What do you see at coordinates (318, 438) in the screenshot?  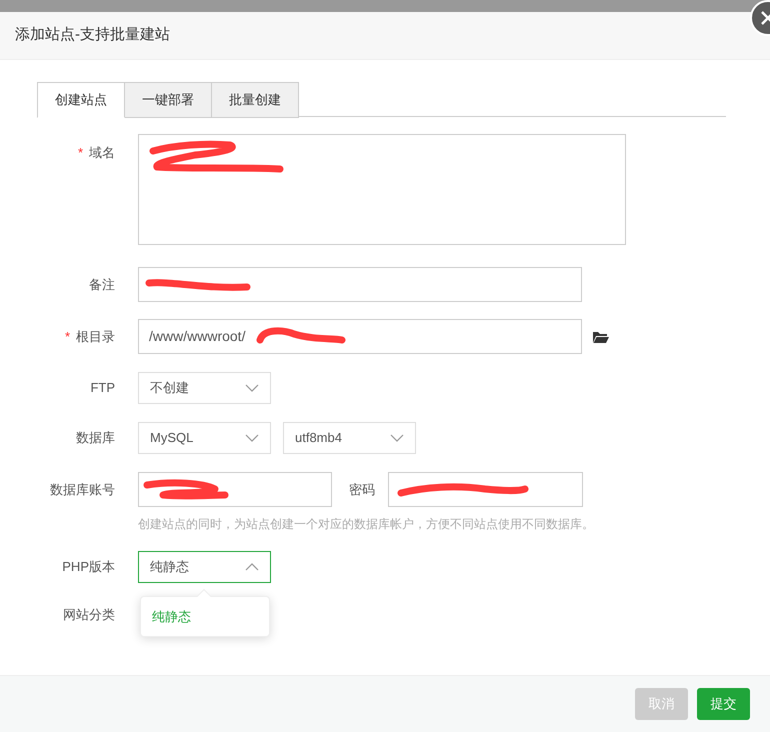 I see `select-value: utf8mb4` at bounding box center [318, 438].